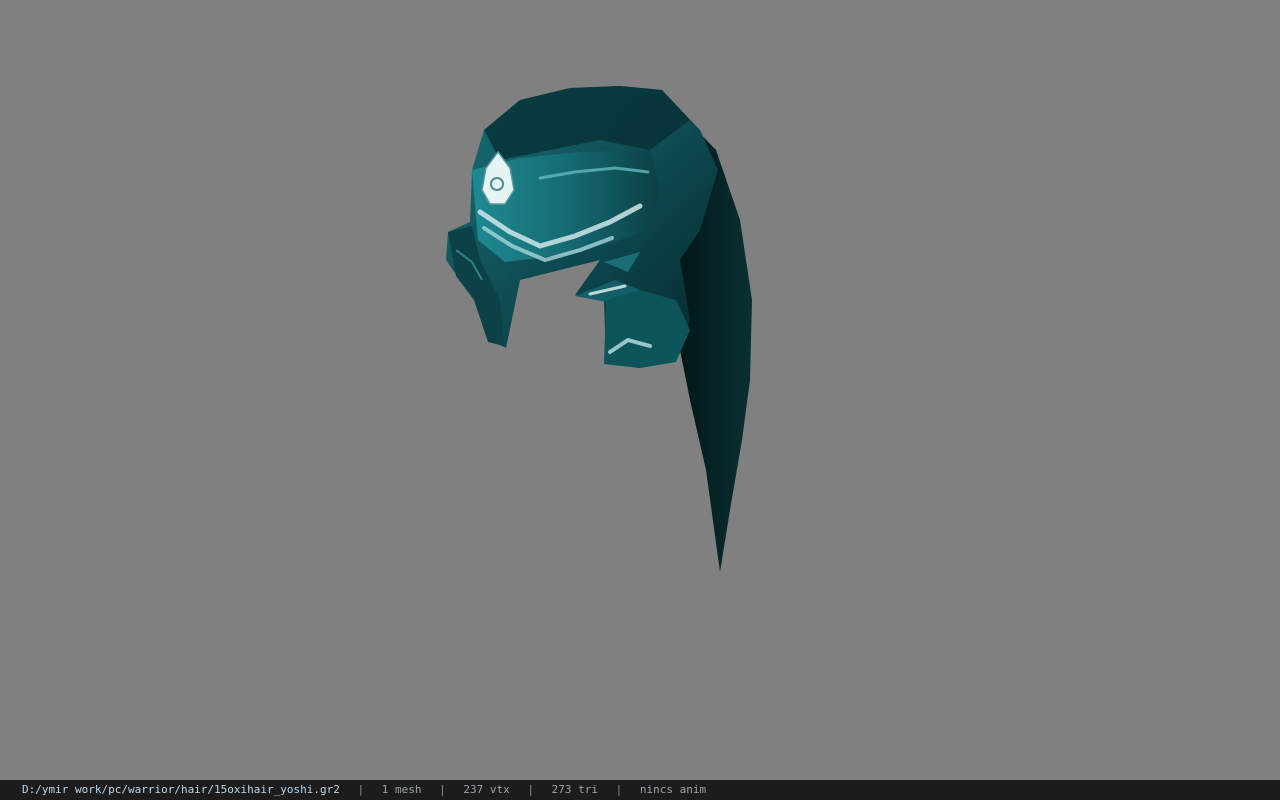 The image size is (1280, 800). Describe the element at coordinates (574, 789) in the screenshot. I see `triangle-count: 273 tri` at that location.